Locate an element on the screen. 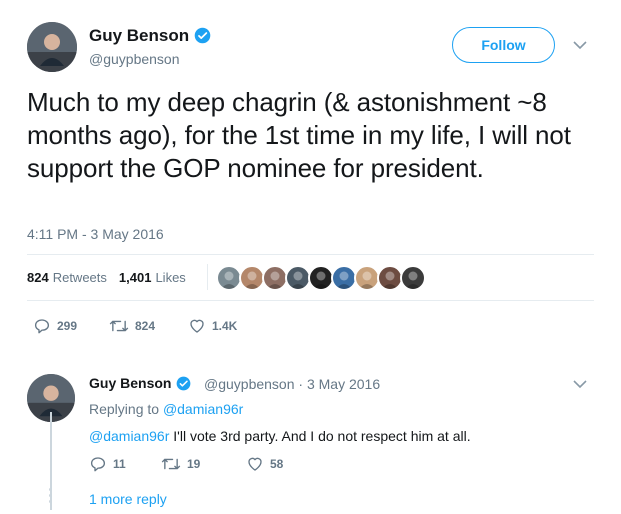 The height and width of the screenshot is (514, 621). reply-count: 299 is located at coordinates (67, 326).